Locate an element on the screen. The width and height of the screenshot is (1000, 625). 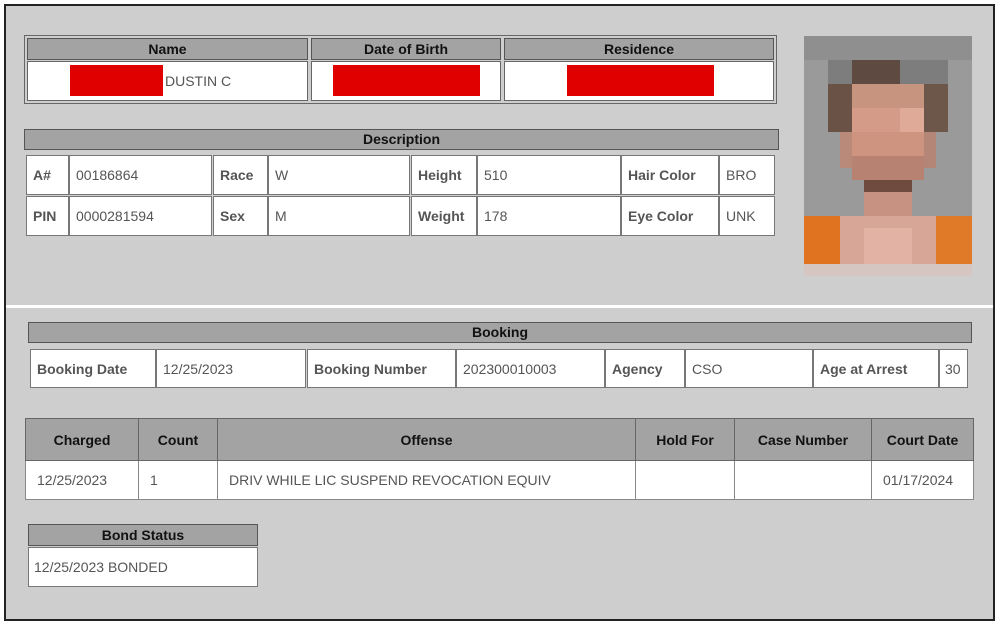
booking-date-label: Booking Date is located at coordinates (93, 368).